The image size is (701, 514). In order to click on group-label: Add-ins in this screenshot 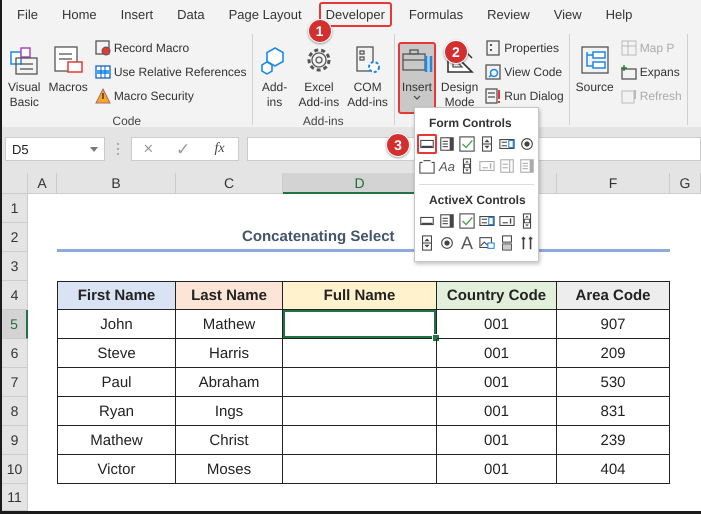, I will do `click(323, 121)`.